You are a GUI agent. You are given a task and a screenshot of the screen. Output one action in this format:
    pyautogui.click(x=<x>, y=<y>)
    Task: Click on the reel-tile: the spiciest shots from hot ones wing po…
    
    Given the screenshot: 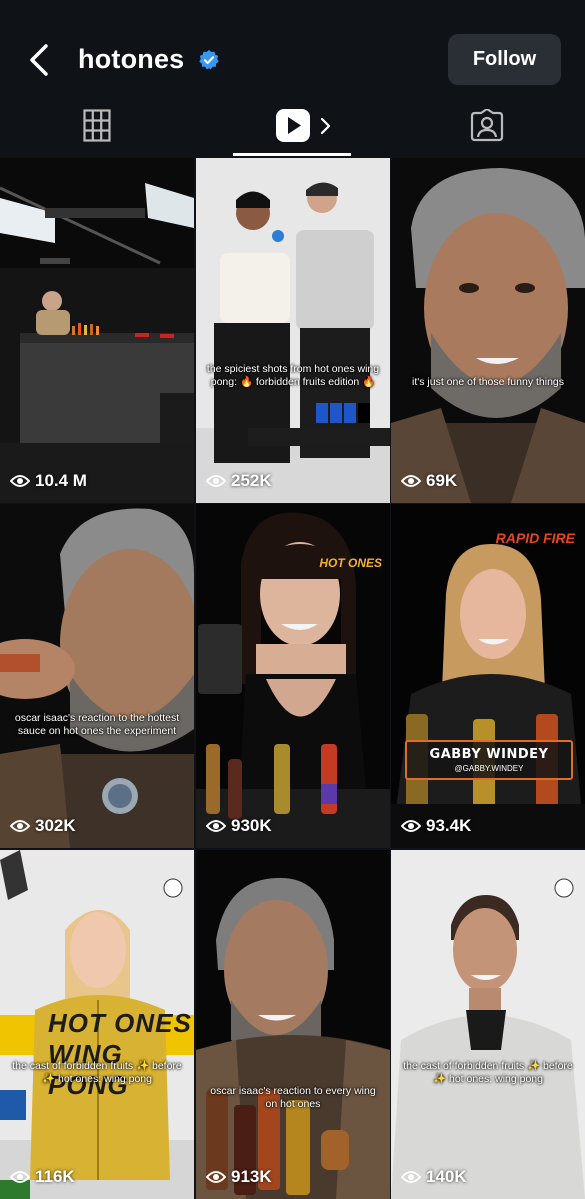 What is the action you would take?
    pyautogui.click(x=293, y=330)
    